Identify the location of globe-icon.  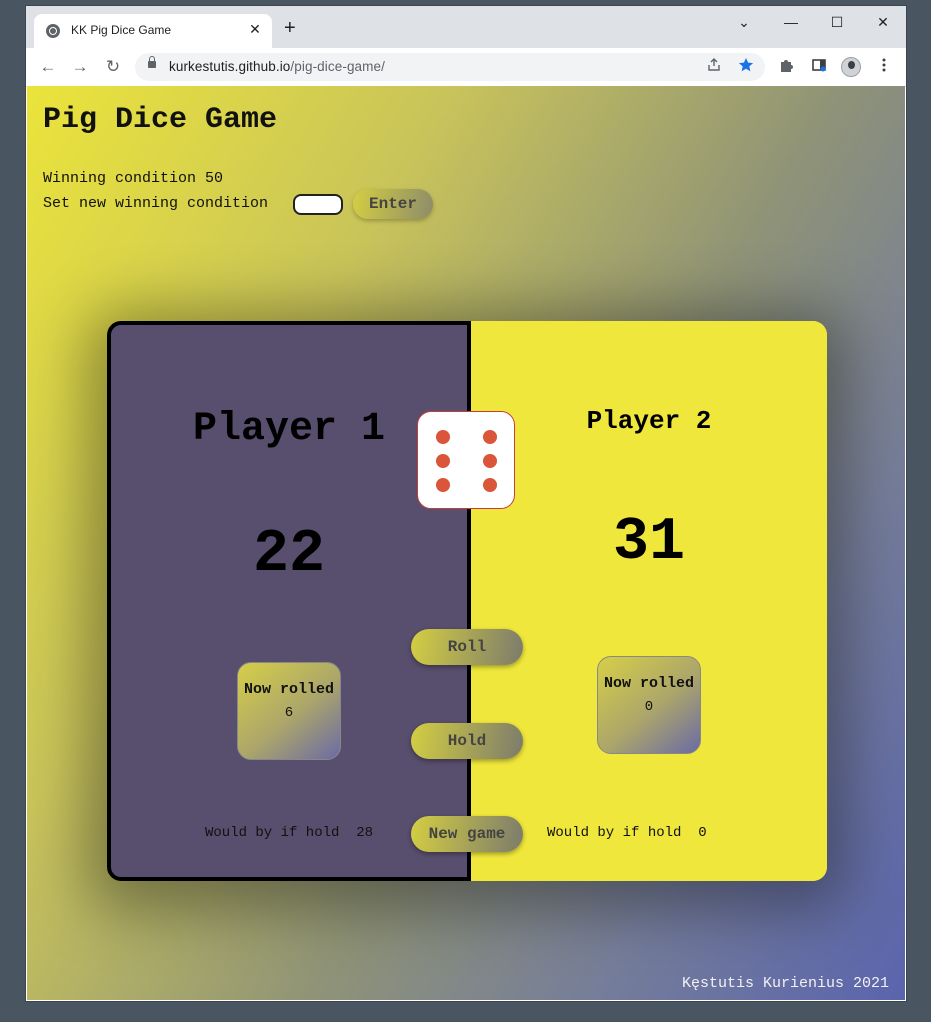
(53, 31).